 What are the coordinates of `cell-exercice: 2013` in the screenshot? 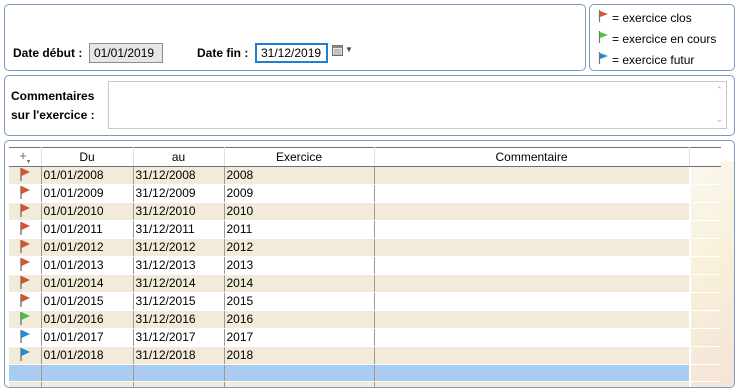 It's located at (299, 265).